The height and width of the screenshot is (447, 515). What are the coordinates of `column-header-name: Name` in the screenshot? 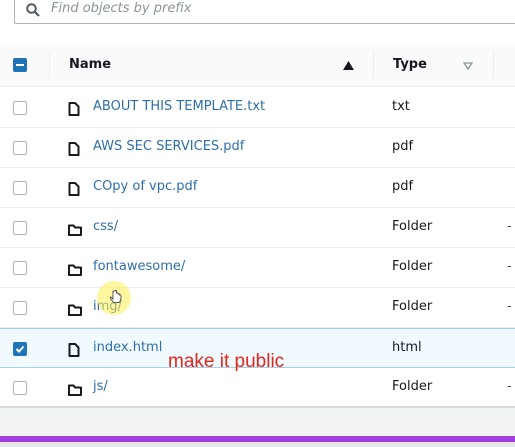 It's located at (90, 64).